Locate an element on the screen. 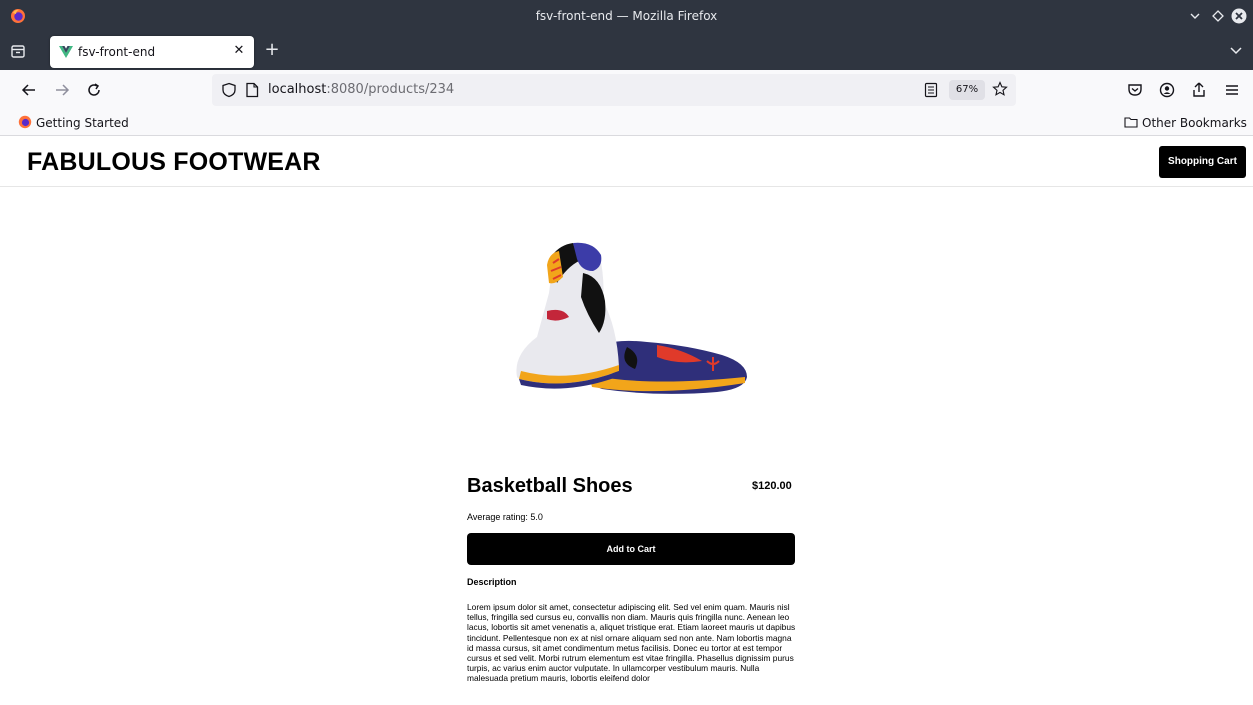 The image size is (1253, 705). tab-list-icon is located at coordinates (18, 51).